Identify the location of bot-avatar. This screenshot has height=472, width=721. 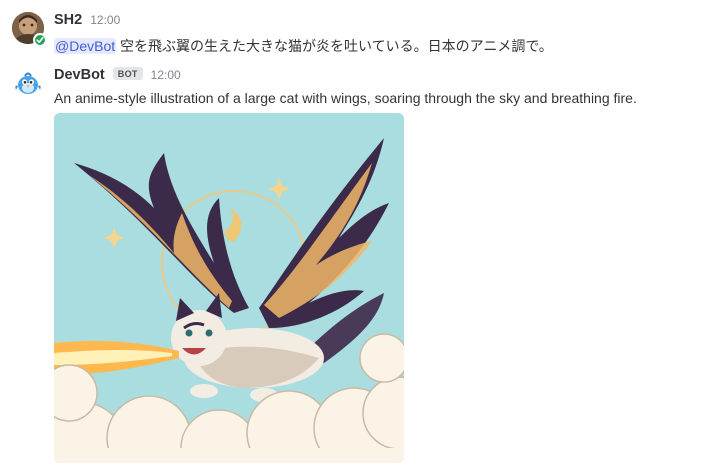
(28, 83).